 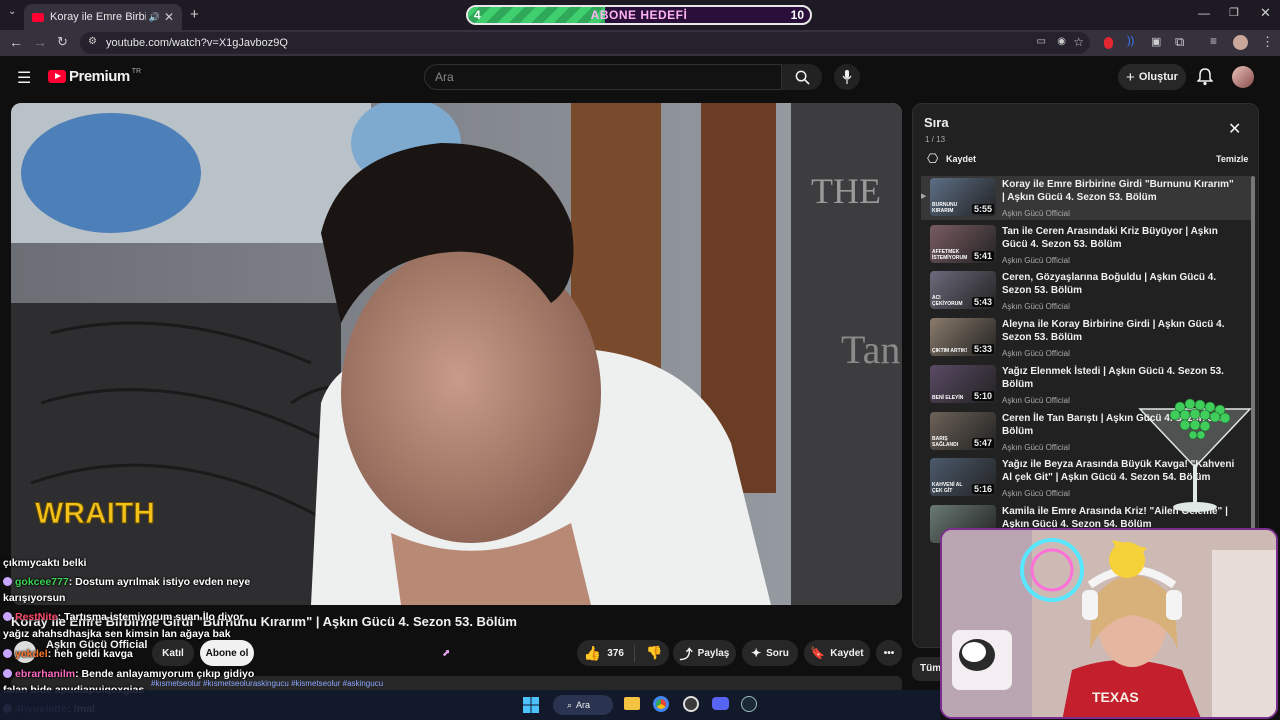 I want to click on profile-avatar-icon, so click(x=1240, y=42).